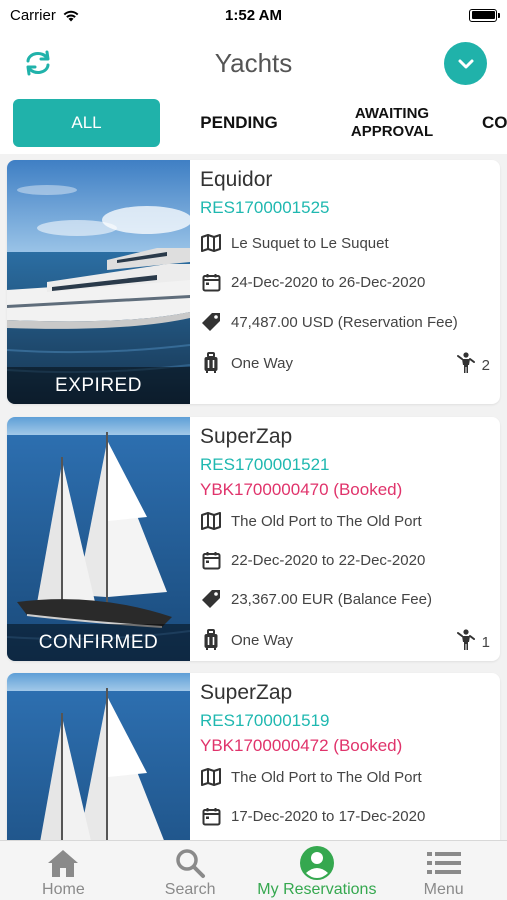 The image size is (507, 900). I want to click on status-bar: Carrier 1:52 AM, so click(253, 15).